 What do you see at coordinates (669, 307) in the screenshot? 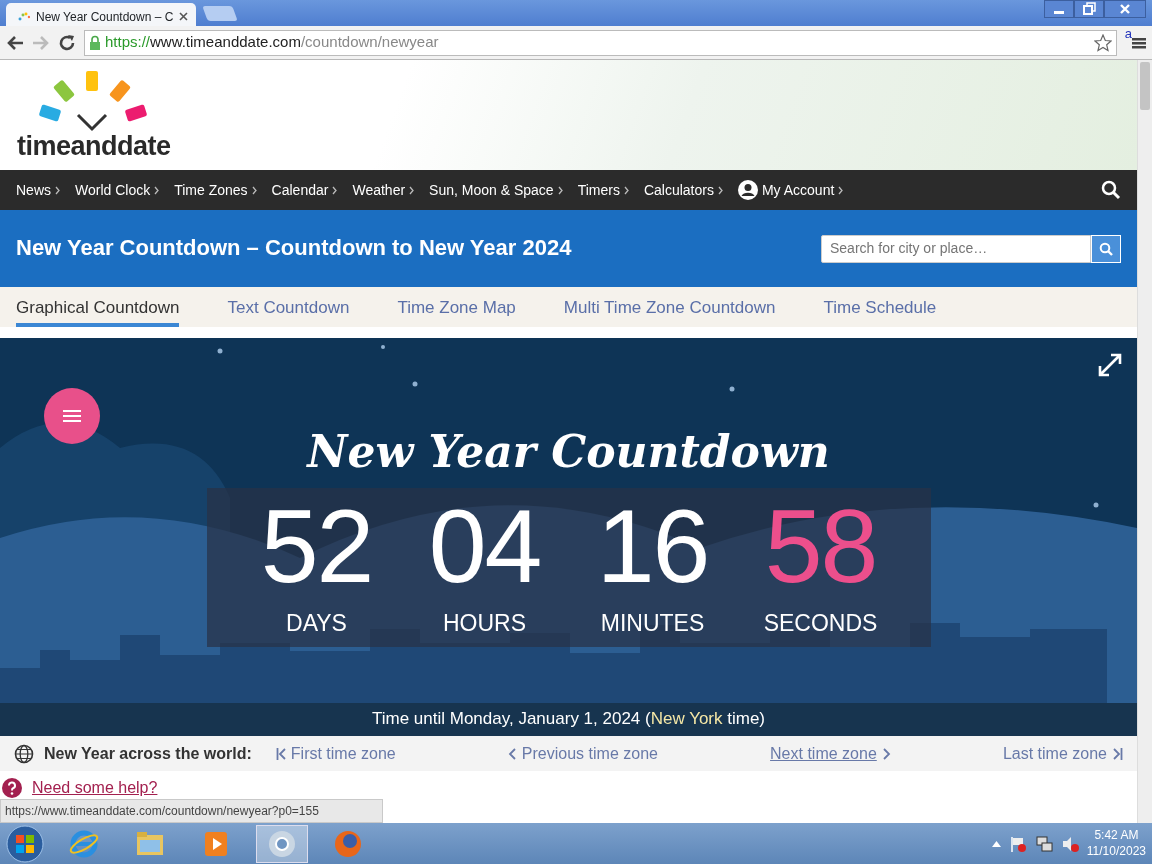
I see `tab: Multi Time Zone Countdown` at bounding box center [669, 307].